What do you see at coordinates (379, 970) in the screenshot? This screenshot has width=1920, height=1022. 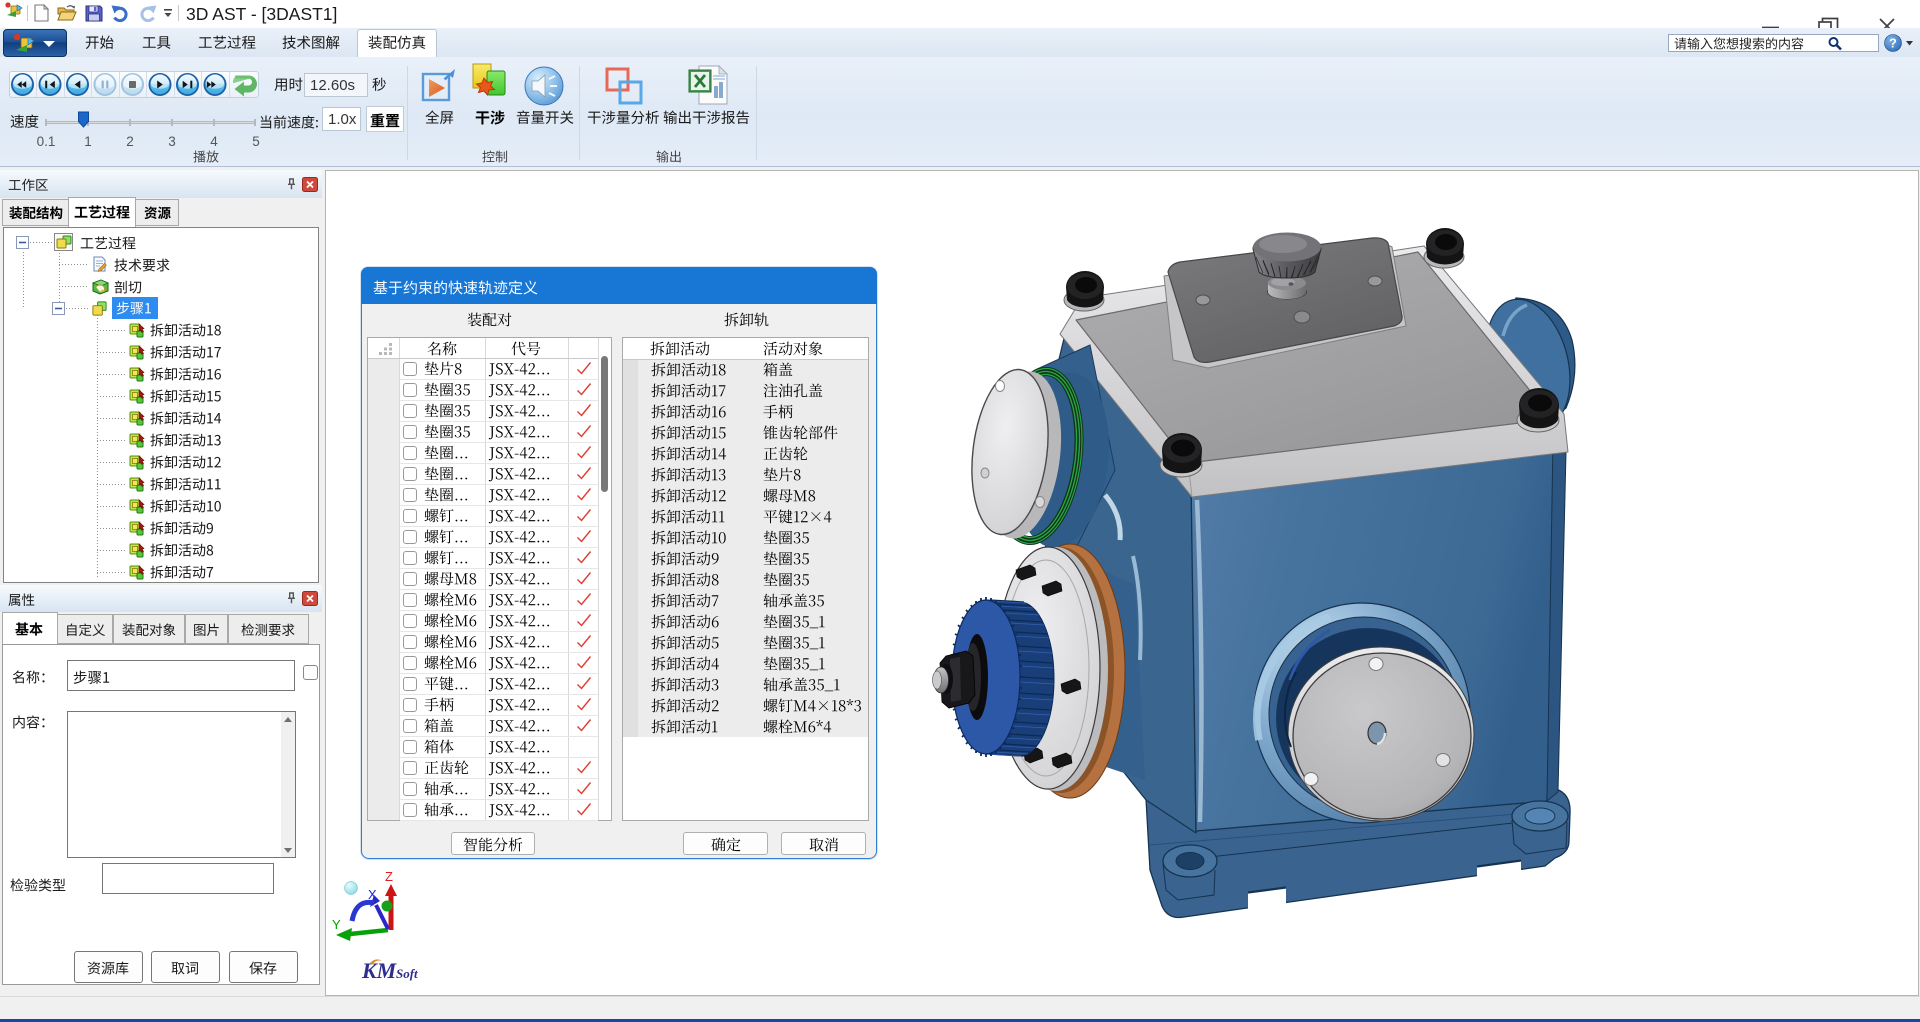 I see `svg-text: KM` at bounding box center [379, 970].